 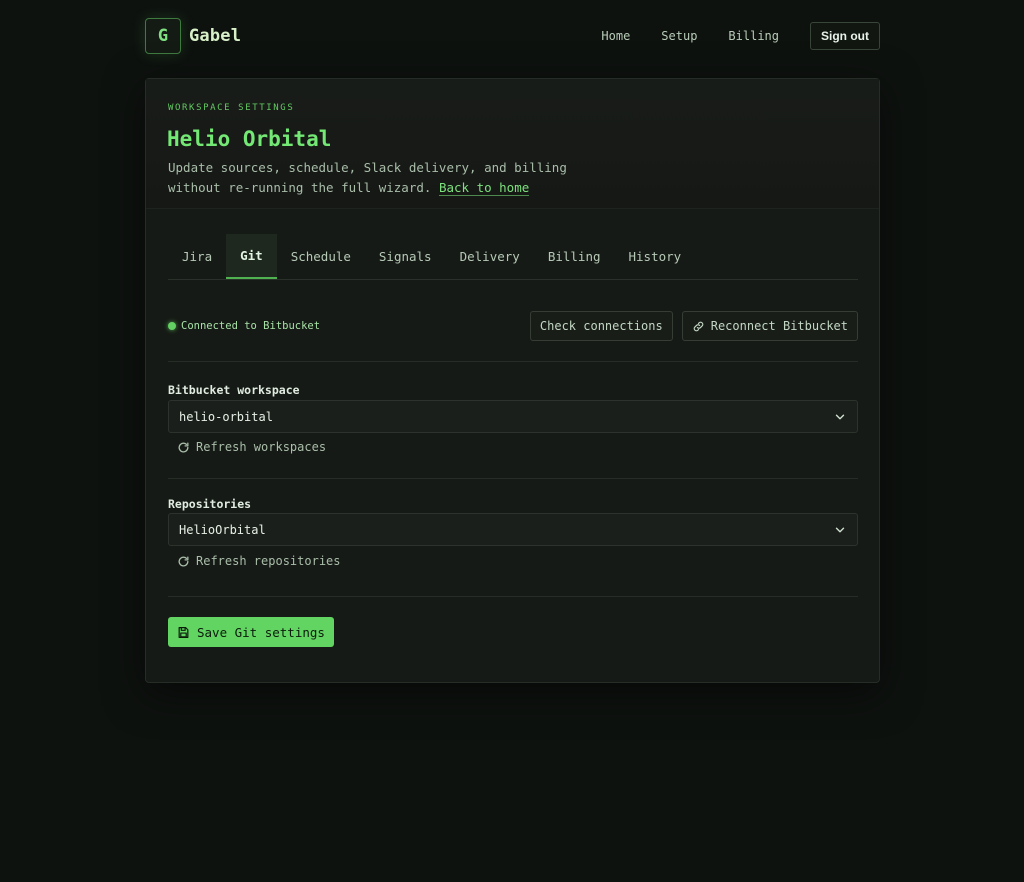 I want to click on connection-actions: Check connections Reconnect Bitbucket, so click(x=693, y=326).